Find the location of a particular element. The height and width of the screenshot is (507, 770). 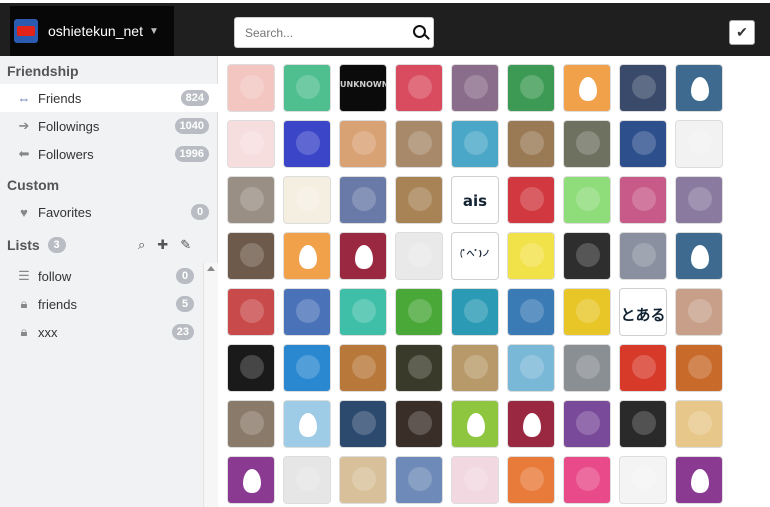

checkmark-button: ✔ is located at coordinates (742, 32).